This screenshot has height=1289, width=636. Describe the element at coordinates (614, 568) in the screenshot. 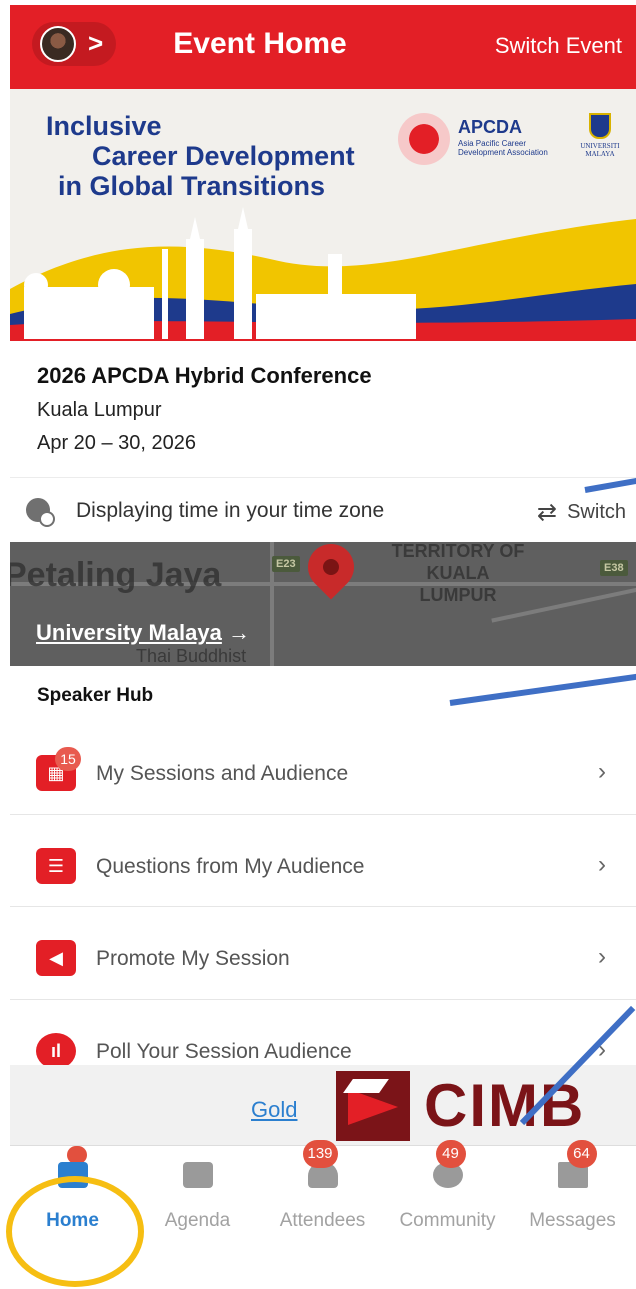

I see `road-shield-e38: E38` at that location.